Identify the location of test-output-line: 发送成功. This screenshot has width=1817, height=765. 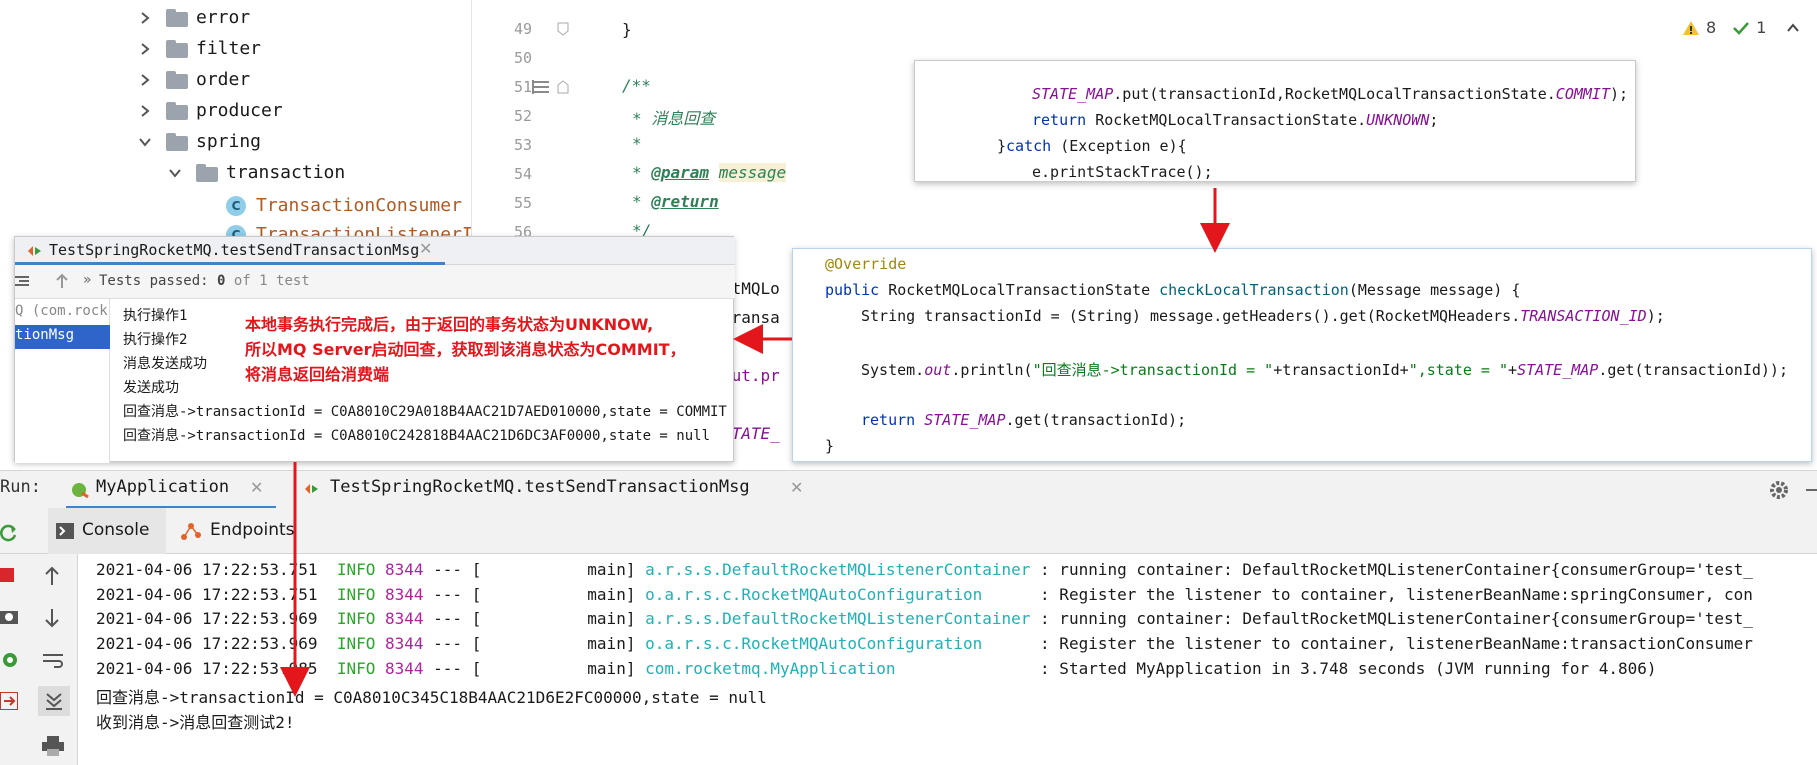
(151, 388).